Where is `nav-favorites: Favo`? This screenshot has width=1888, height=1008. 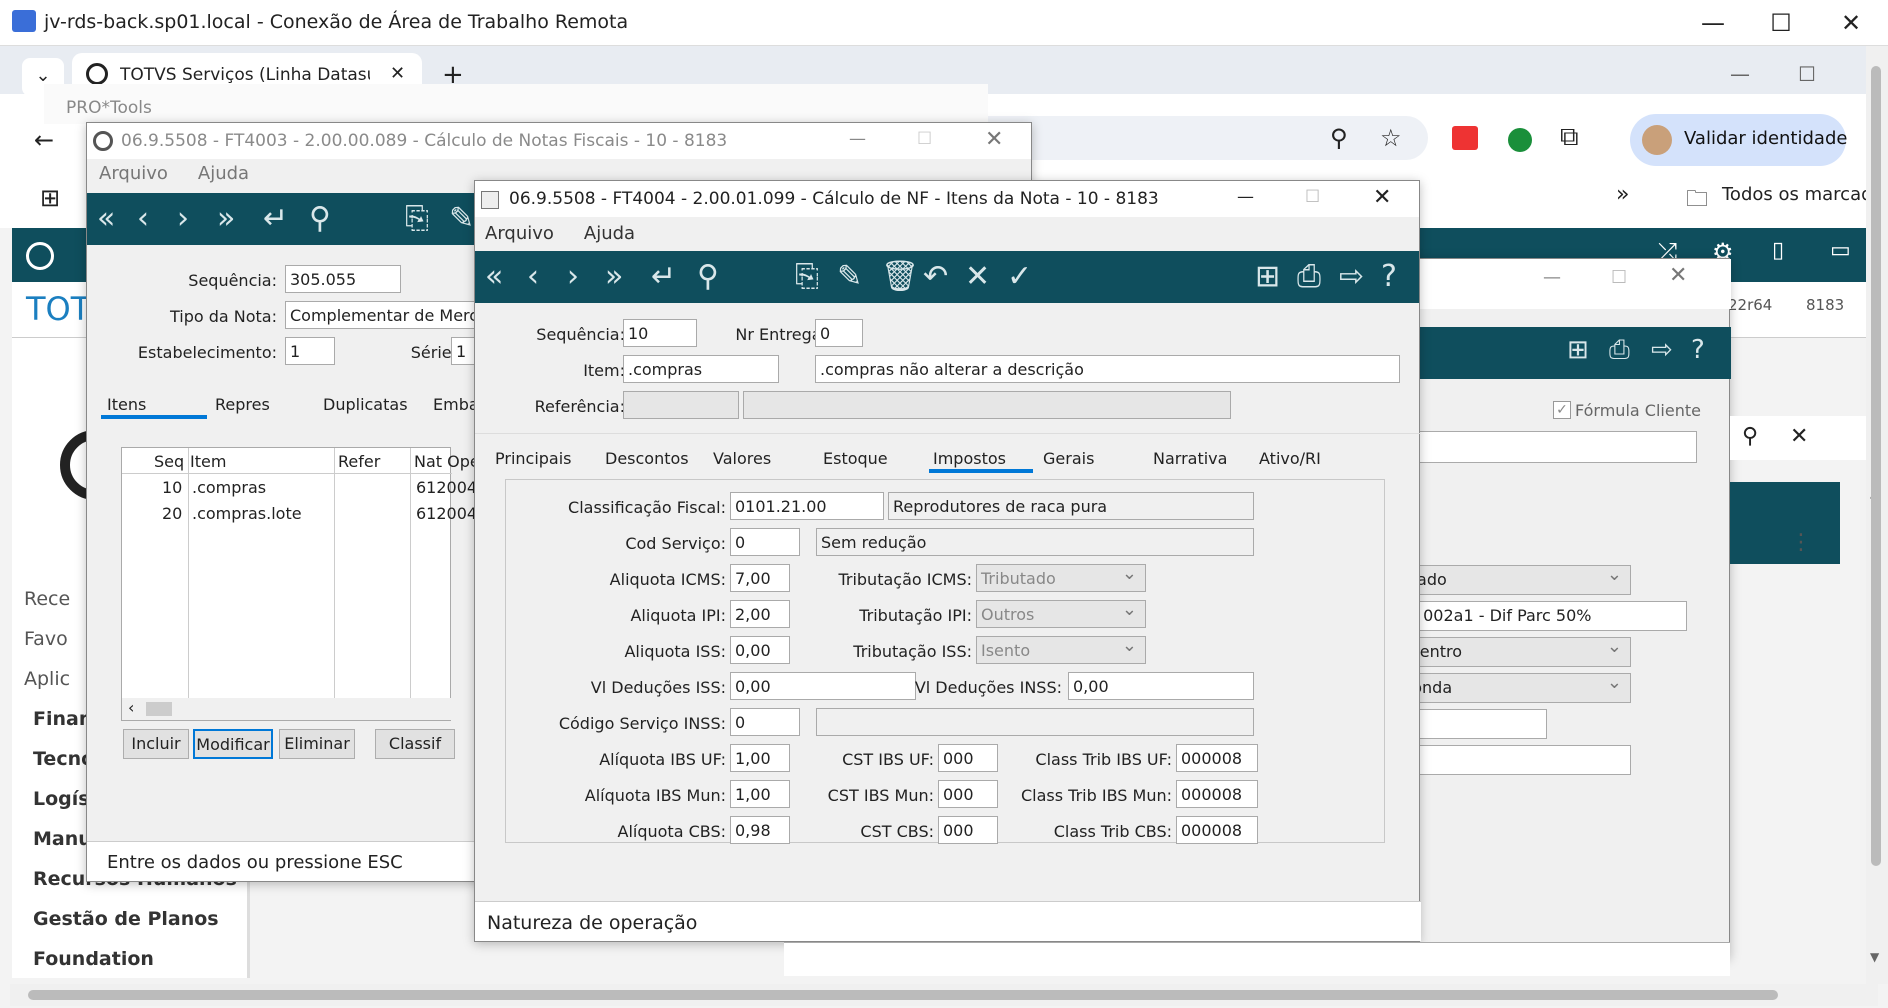
nav-favorites: Favo is located at coordinates (46, 639).